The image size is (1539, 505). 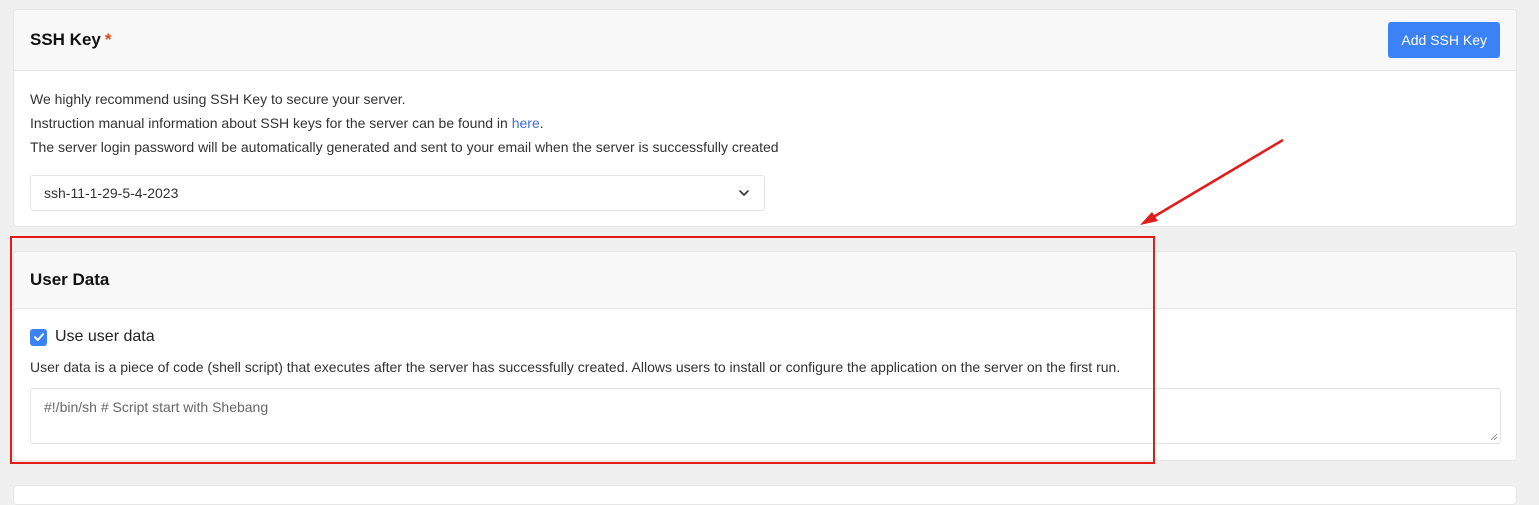 I want to click on use-user-data-checkbox, so click(x=38, y=337).